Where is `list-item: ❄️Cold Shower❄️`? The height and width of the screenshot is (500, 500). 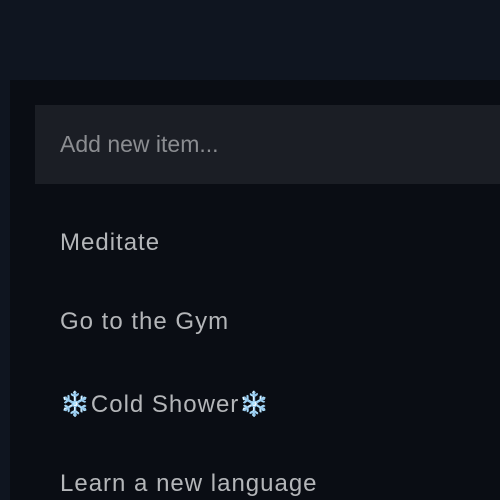
list-item: ❄️Cold Shower❄️ is located at coordinates (165, 405).